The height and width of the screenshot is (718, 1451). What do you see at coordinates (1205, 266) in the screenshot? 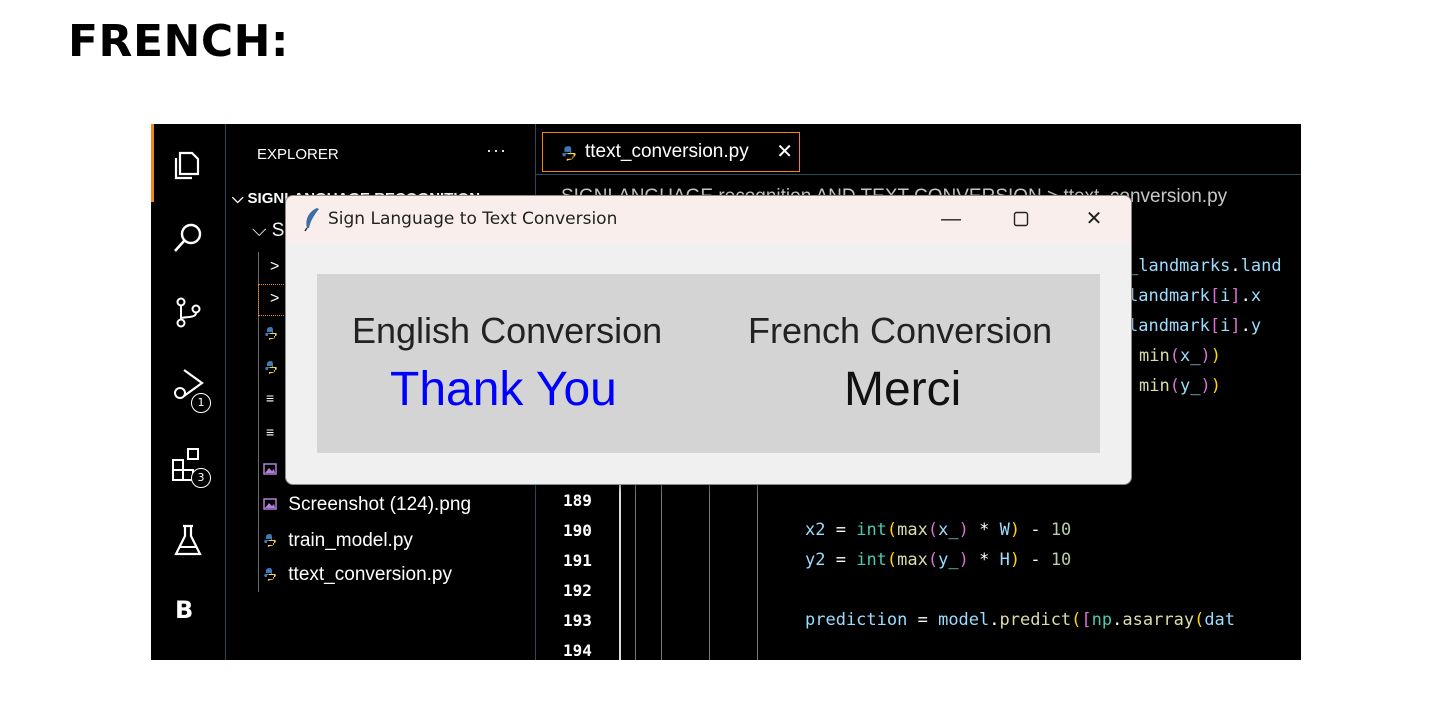
I see `code-fragment: _landmarks.land` at bounding box center [1205, 266].